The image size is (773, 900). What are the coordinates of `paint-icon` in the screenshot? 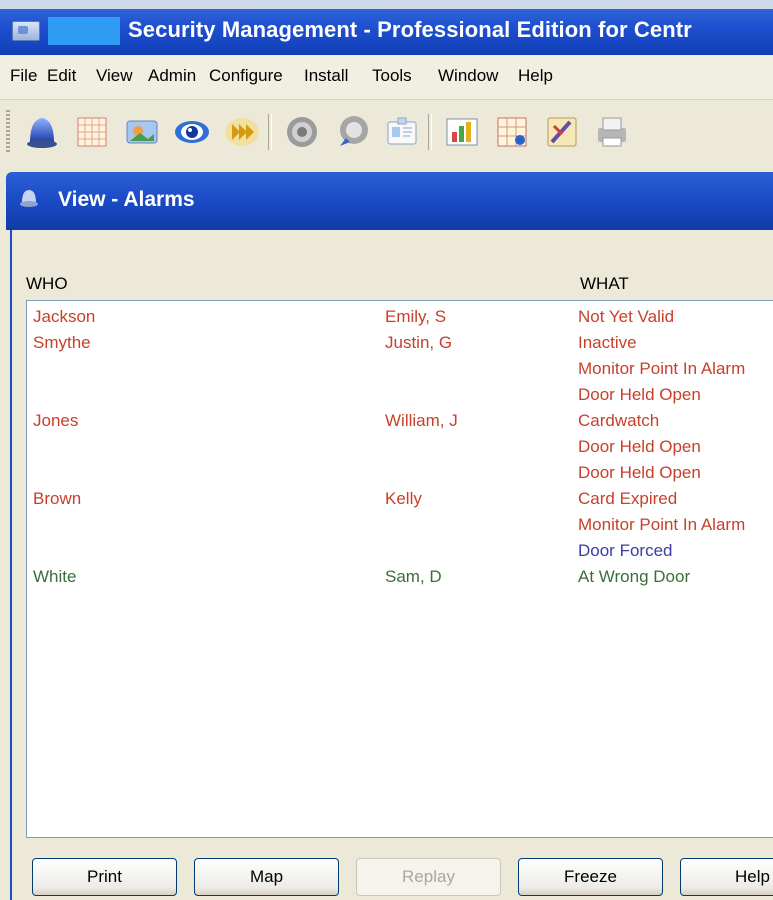 It's located at (562, 132).